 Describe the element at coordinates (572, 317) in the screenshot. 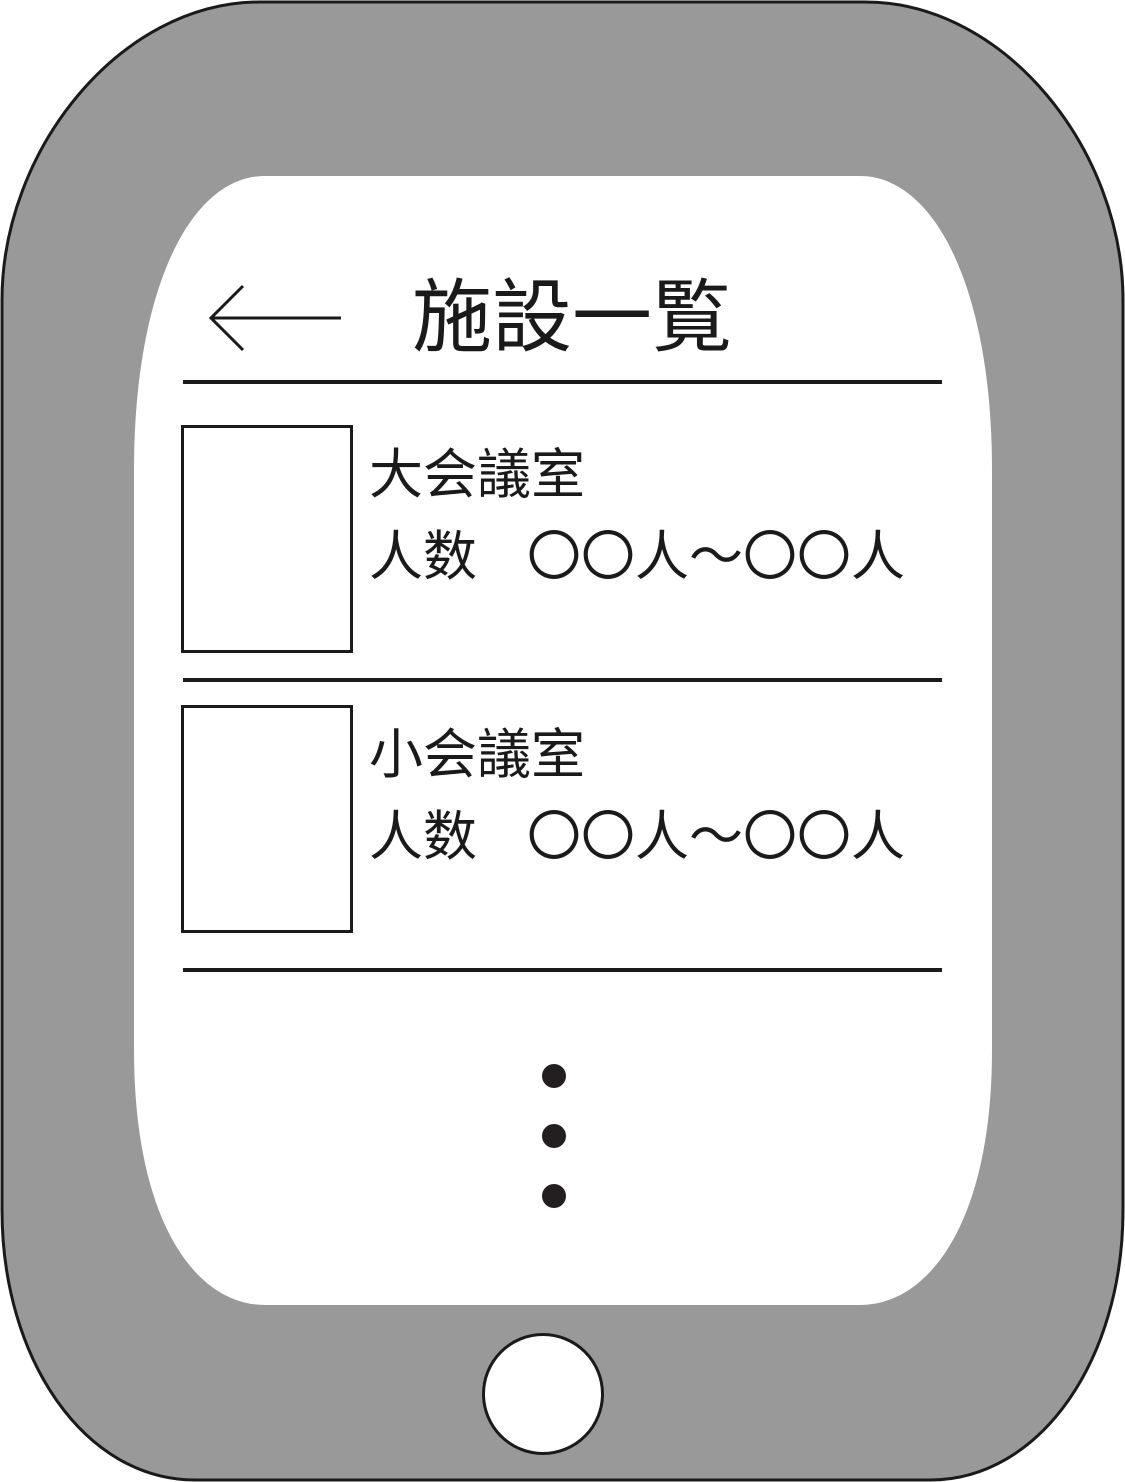

I see `page-title: 施設一覧` at that location.